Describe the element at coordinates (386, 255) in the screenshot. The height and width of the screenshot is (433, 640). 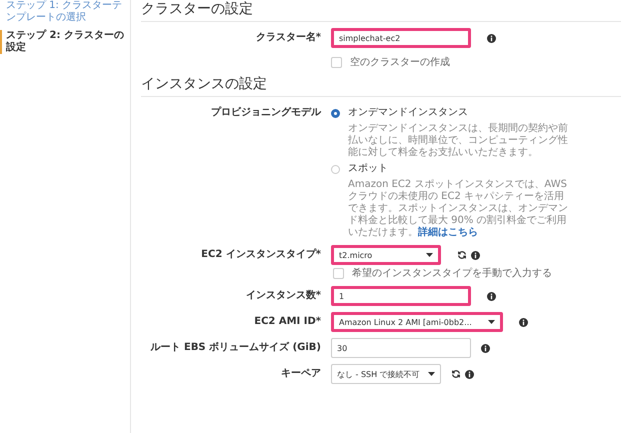
I see `dropdown: t2.micro` at that location.